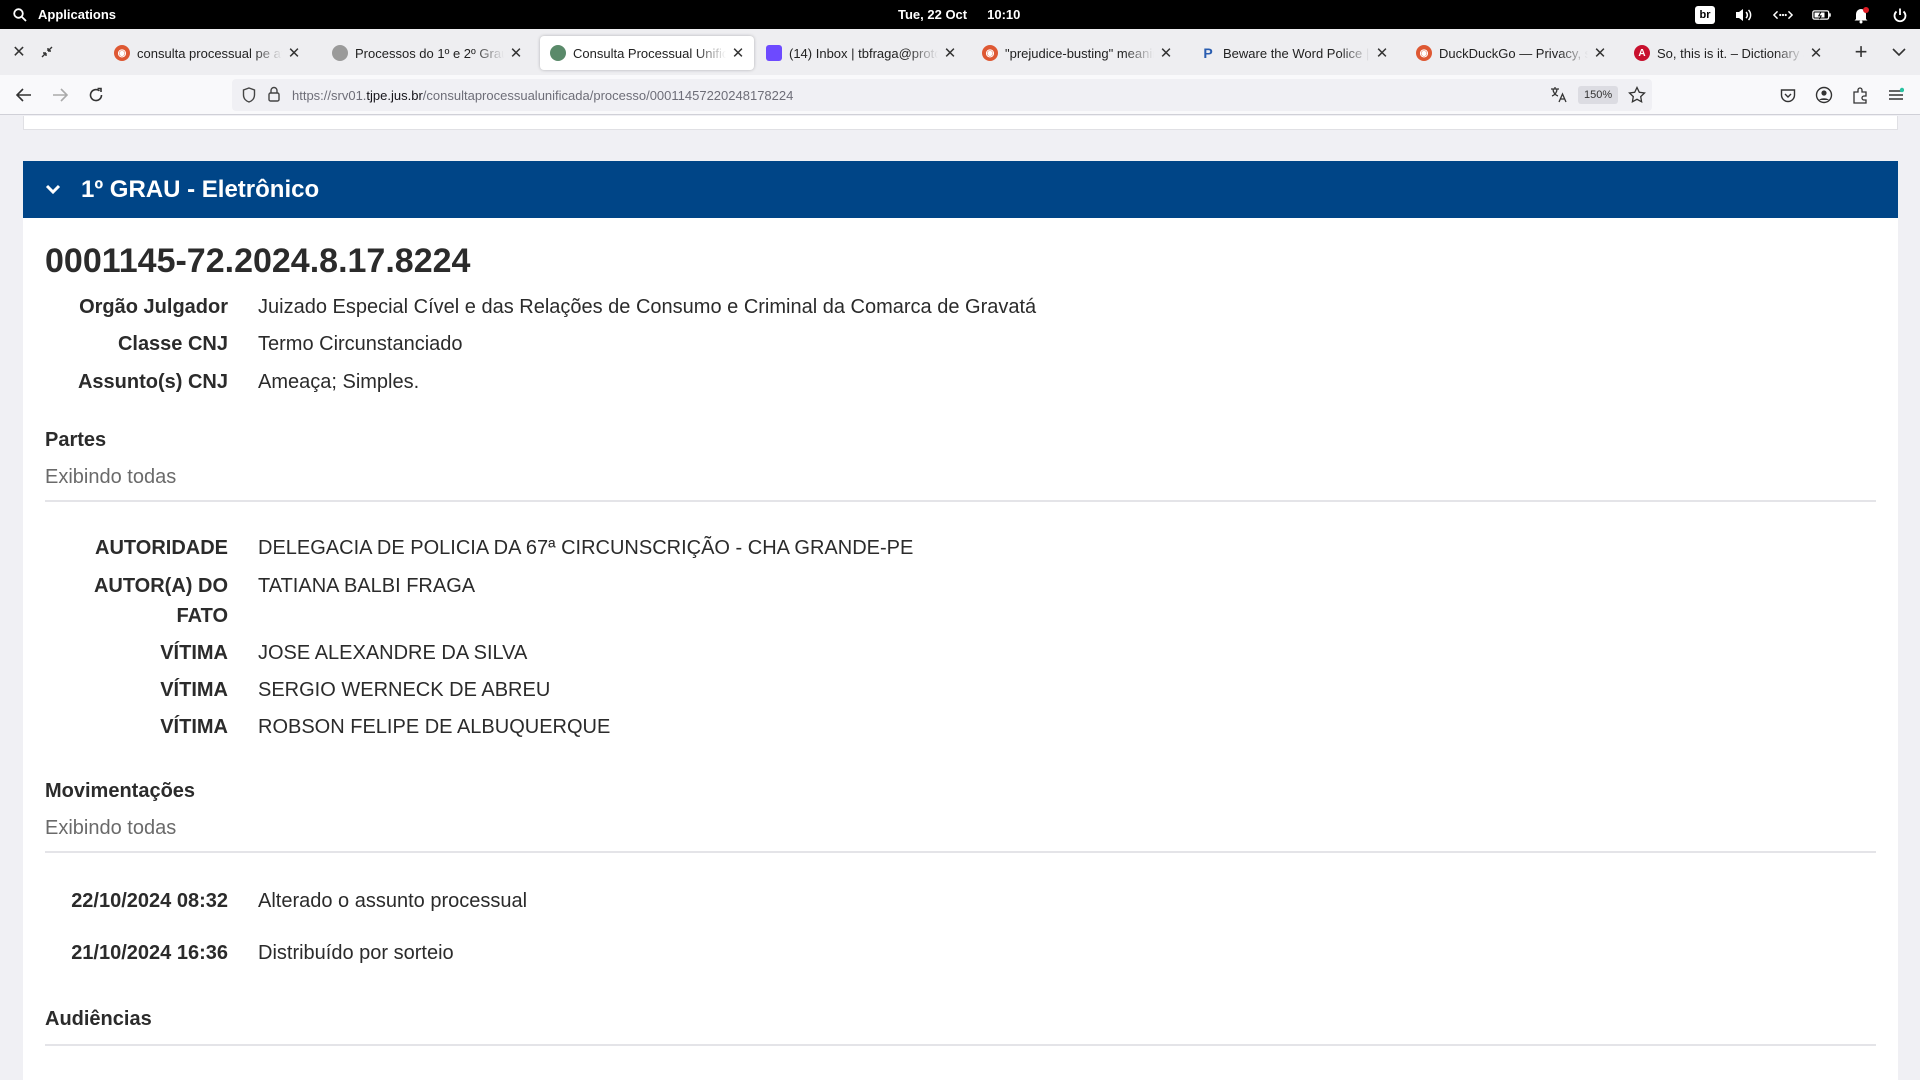  Describe the element at coordinates (1598, 95) in the screenshot. I see `zoom-level-badge: 150%` at that location.